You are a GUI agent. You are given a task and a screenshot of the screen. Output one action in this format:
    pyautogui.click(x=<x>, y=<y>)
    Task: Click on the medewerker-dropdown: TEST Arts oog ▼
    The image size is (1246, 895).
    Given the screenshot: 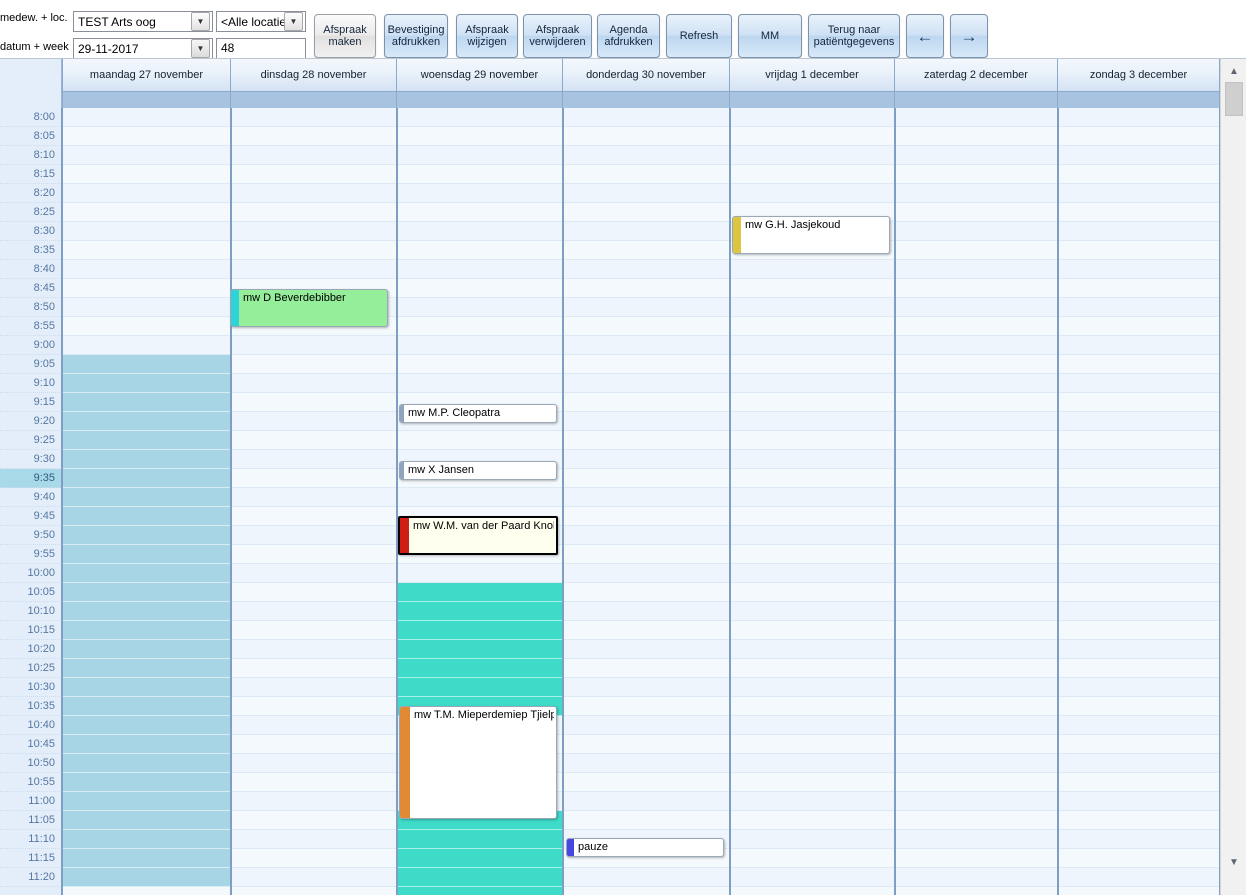 What is the action you would take?
    pyautogui.click(x=143, y=21)
    